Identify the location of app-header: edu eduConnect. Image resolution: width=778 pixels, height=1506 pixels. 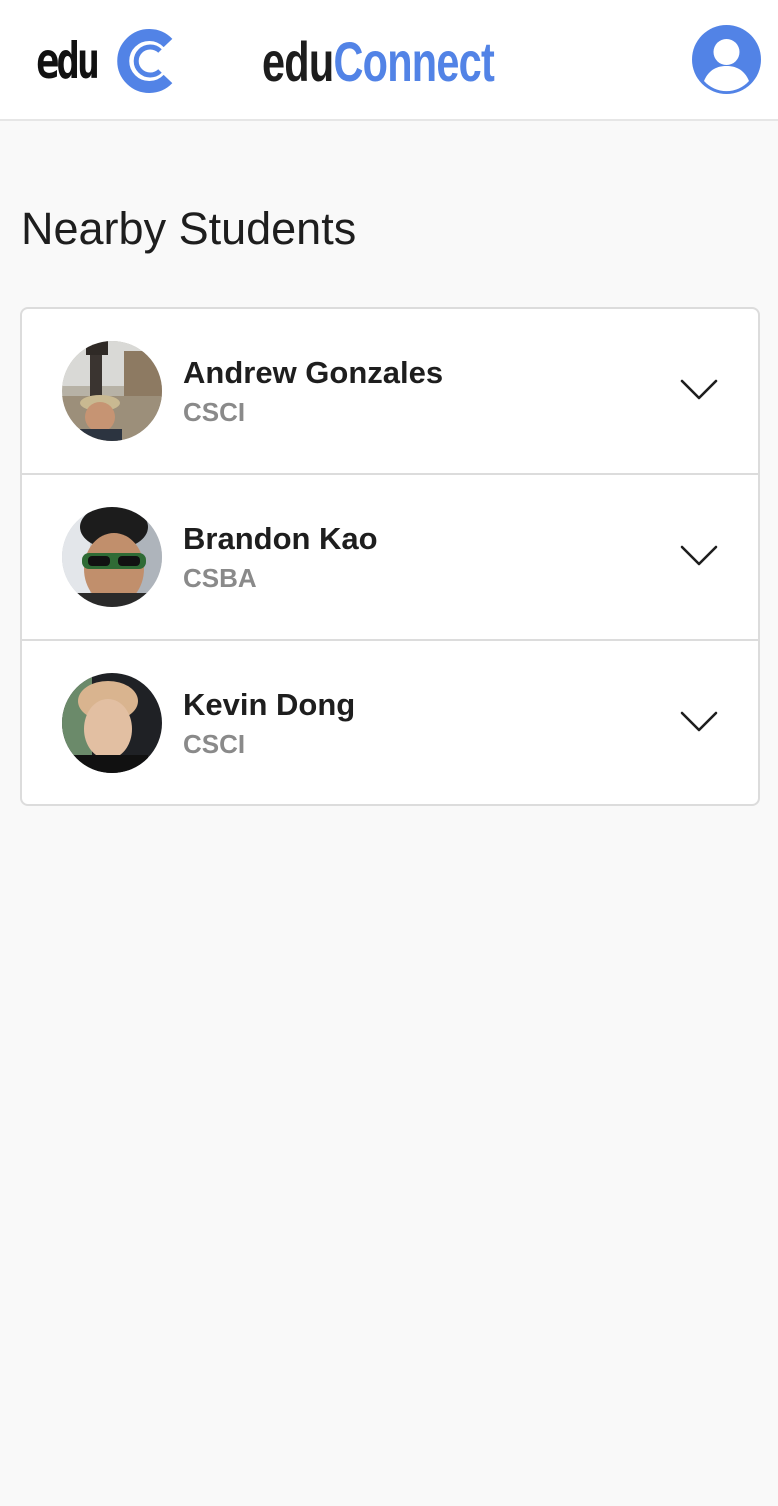
(389, 60).